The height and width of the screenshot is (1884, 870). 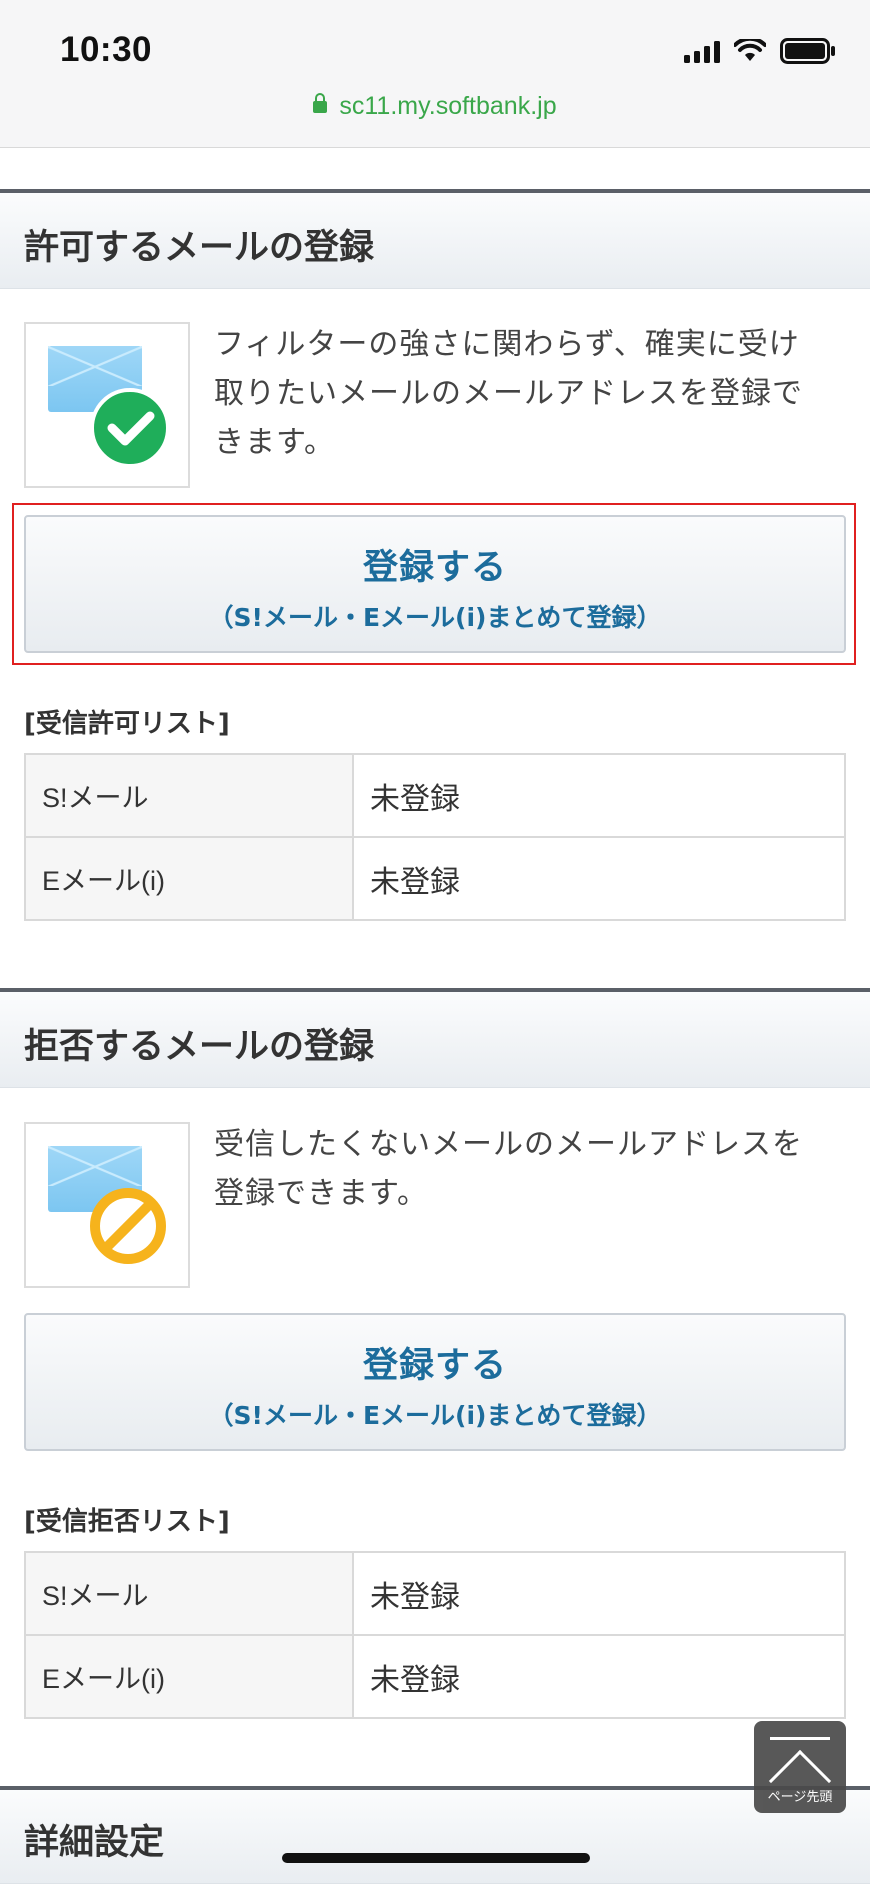 I want to click on allow-description-line: きます。, so click(x=274, y=442).